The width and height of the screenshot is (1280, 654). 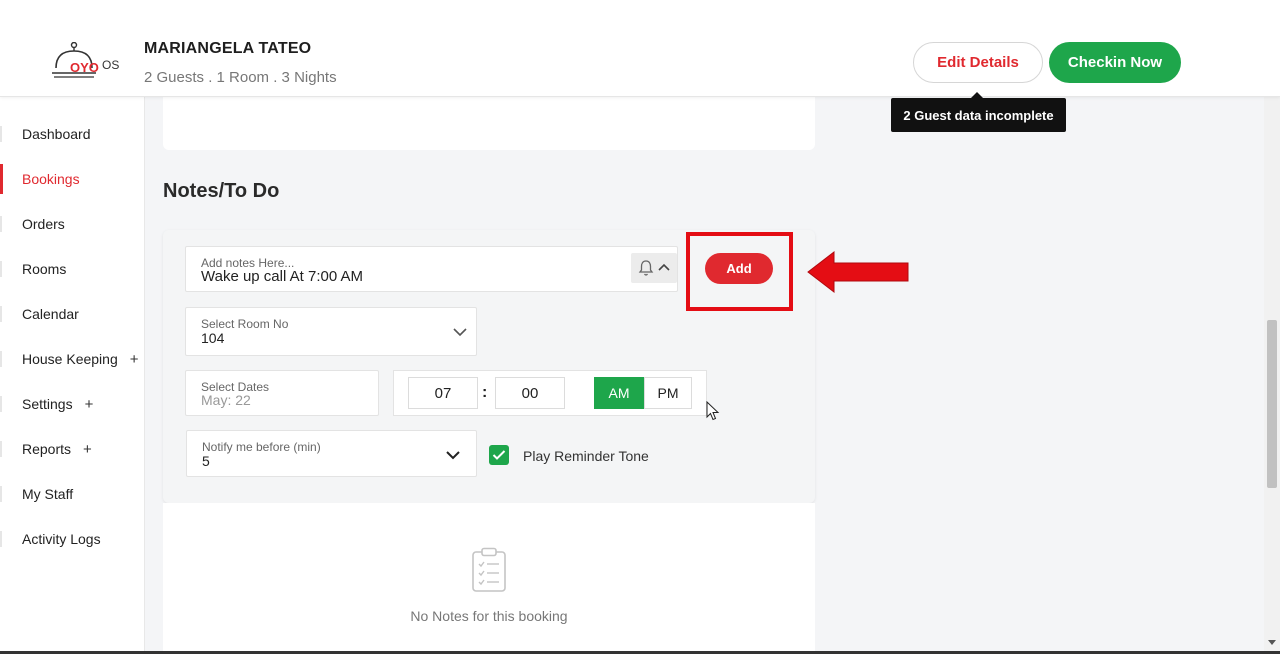 I want to click on sidebar-item-label: House Keeping, so click(x=70, y=359).